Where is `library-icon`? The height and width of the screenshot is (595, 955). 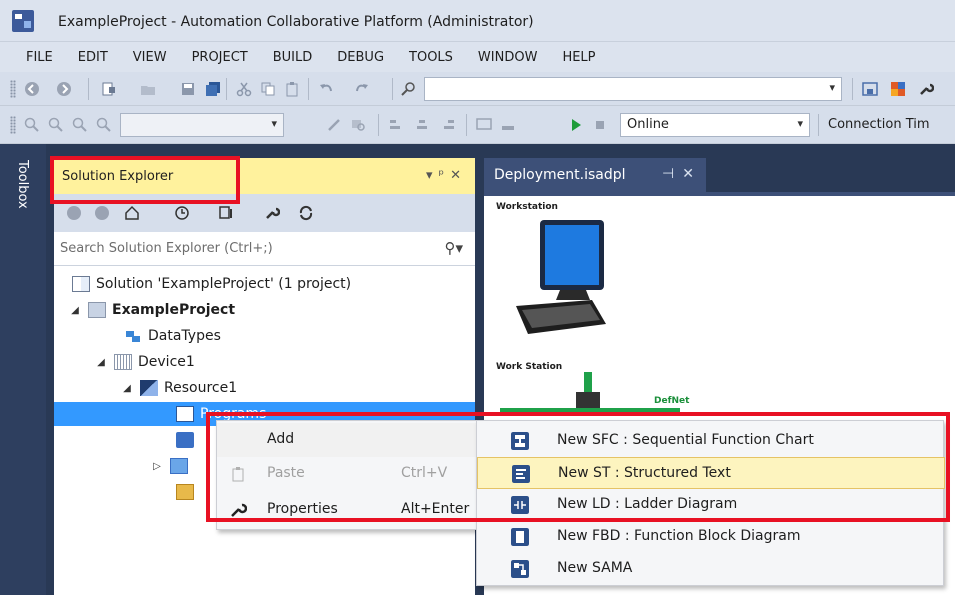 library-icon is located at coordinates (179, 466).